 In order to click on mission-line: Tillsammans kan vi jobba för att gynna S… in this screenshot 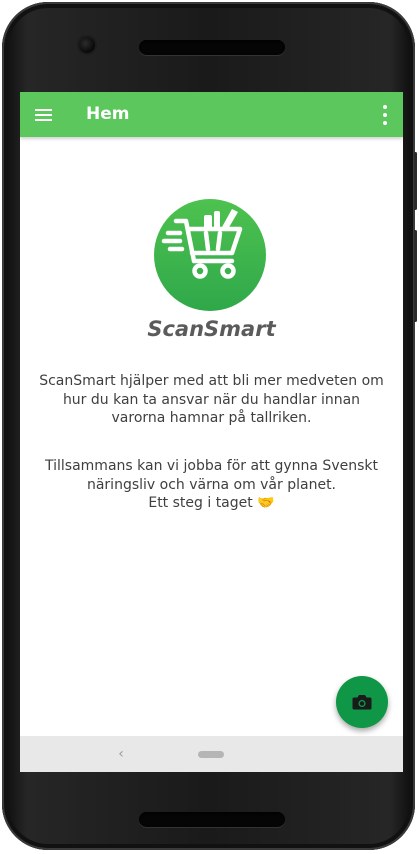, I will do `click(211, 475)`.